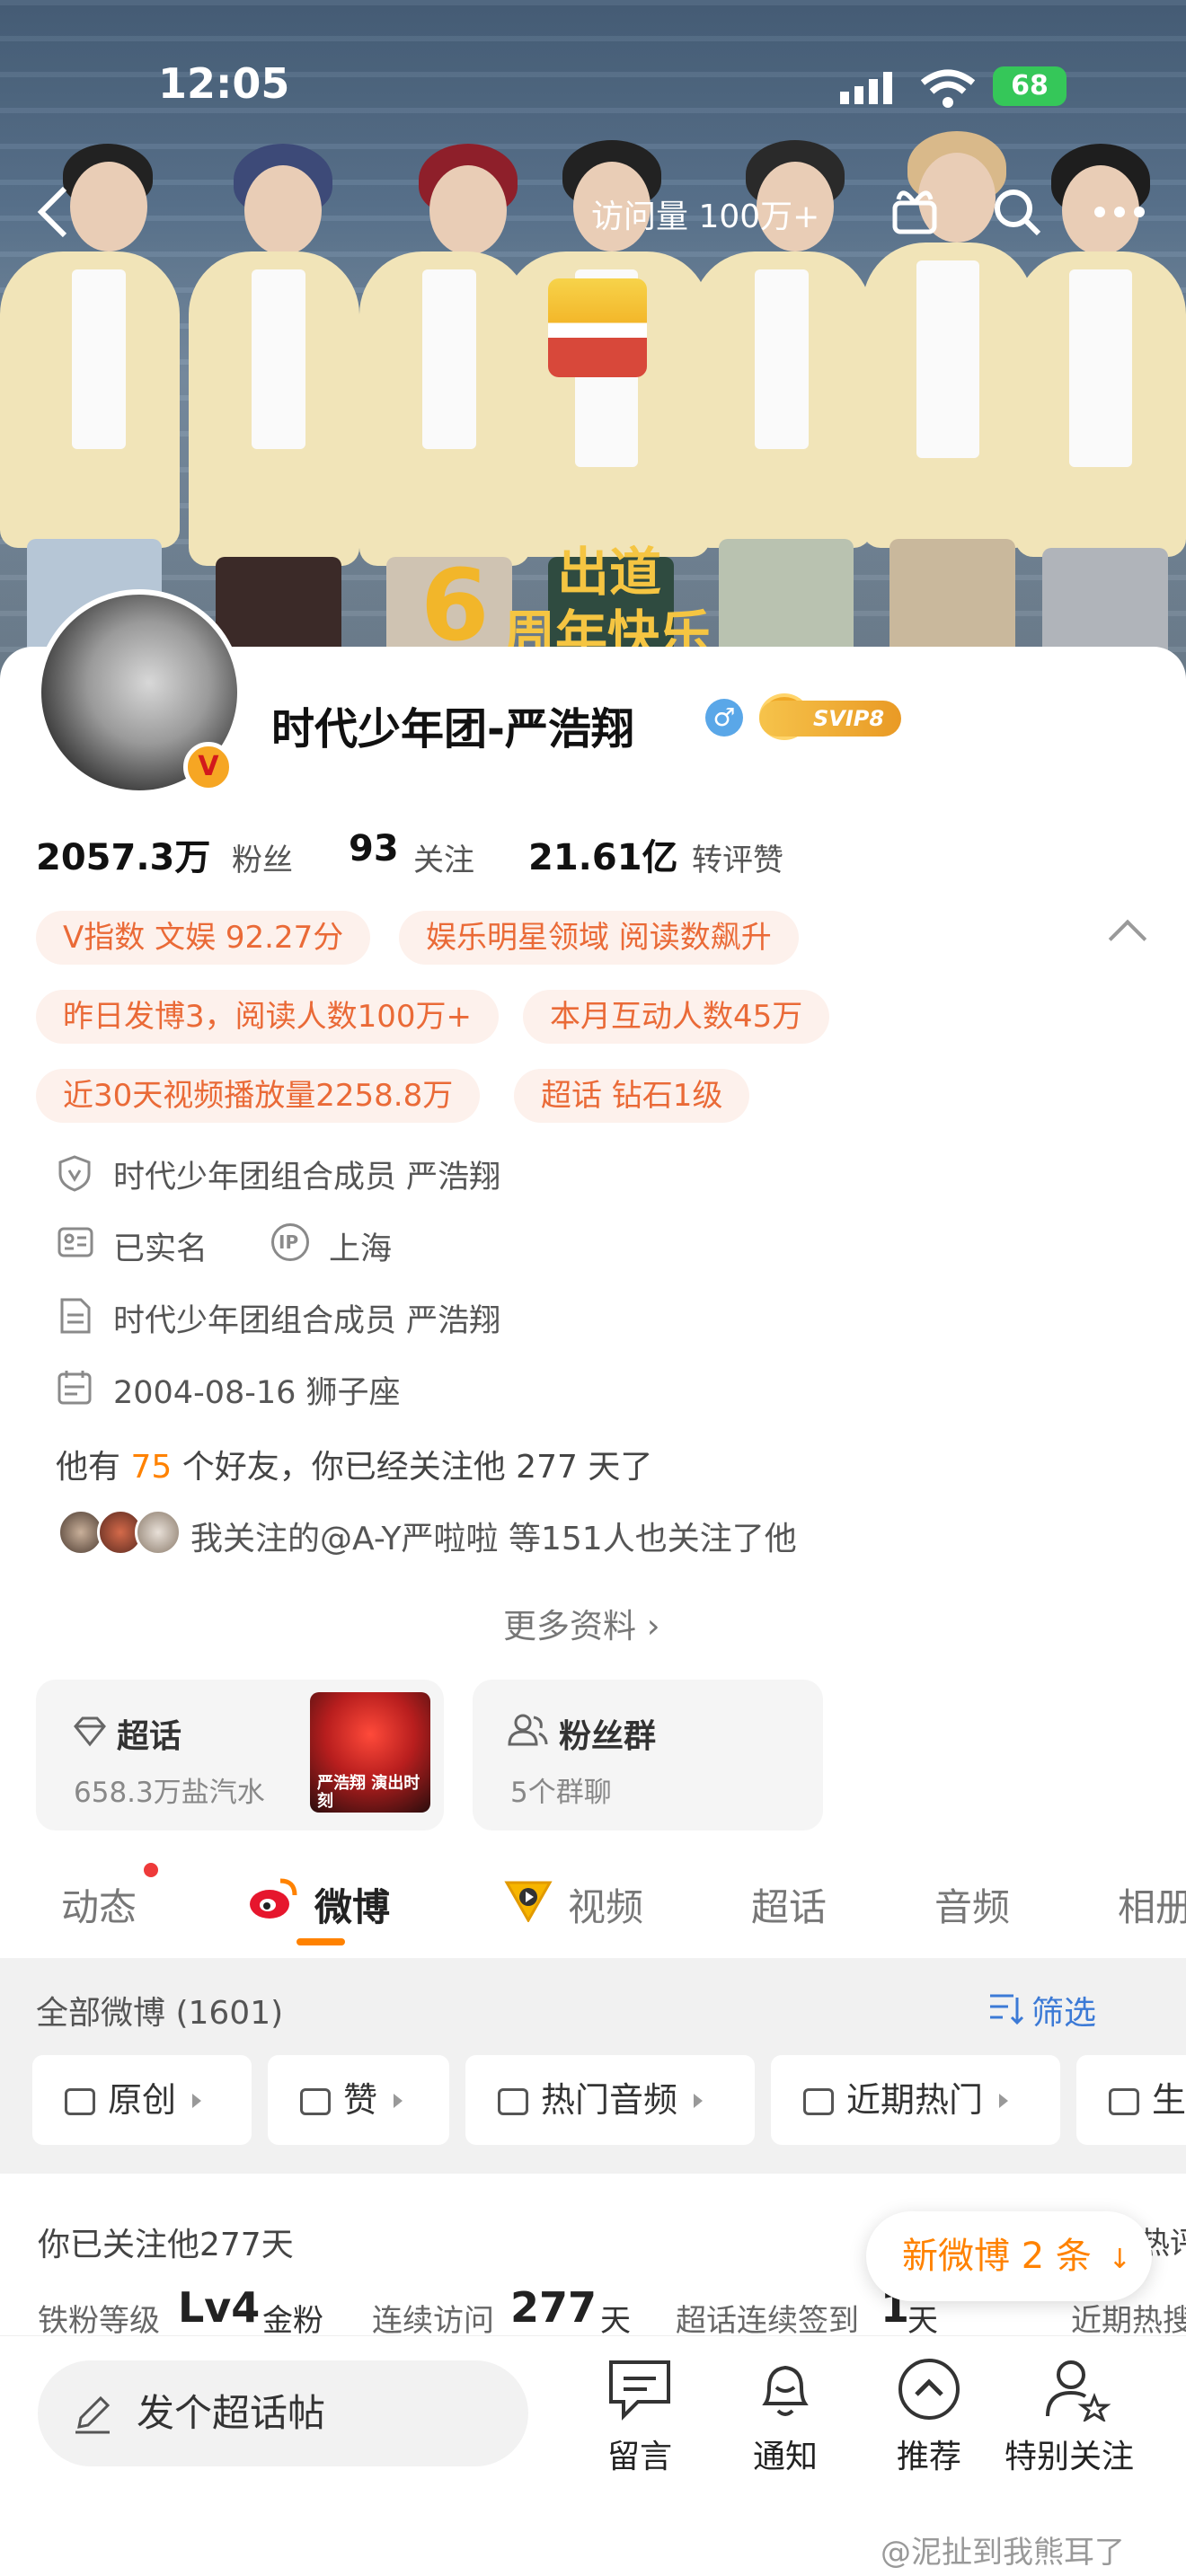 The width and height of the screenshot is (1186, 2576). What do you see at coordinates (929, 2389) in the screenshot?
I see `recommend-icon` at bounding box center [929, 2389].